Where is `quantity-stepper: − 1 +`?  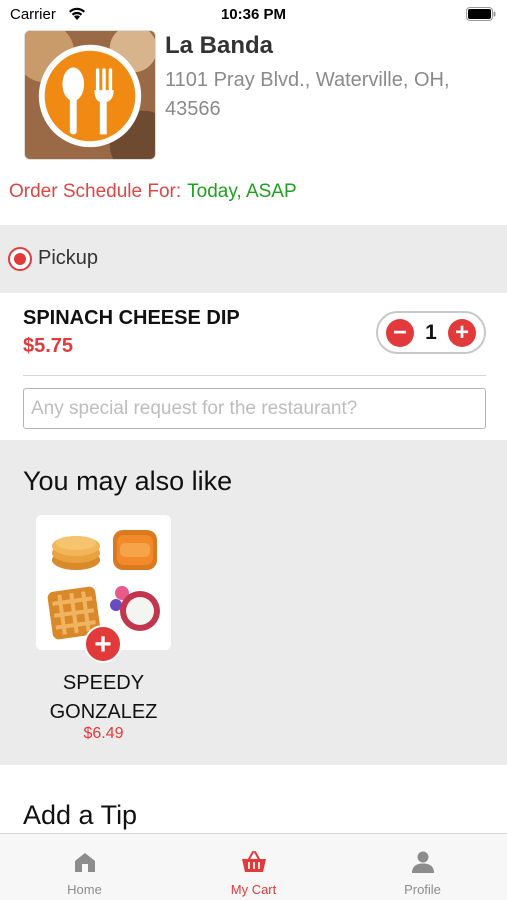
quantity-stepper: − 1 + is located at coordinates (431, 332).